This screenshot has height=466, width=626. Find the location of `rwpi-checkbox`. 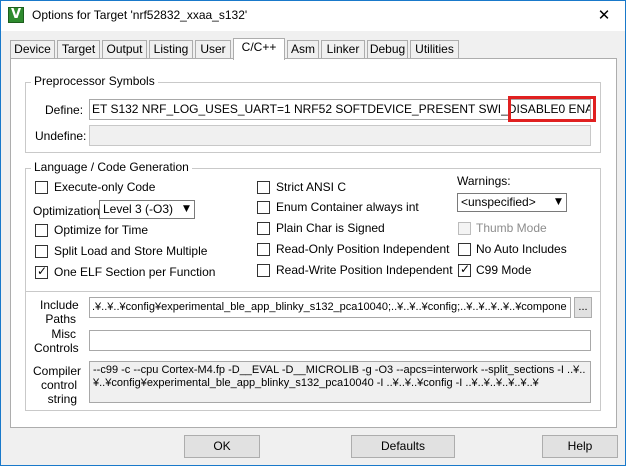

rwpi-checkbox is located at coordinates (263, 270).